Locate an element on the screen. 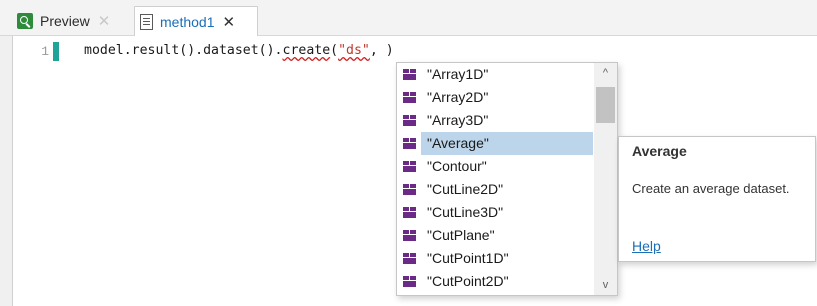 The image size is (817, 306). preview-icon is located at coordinates (25, 21).